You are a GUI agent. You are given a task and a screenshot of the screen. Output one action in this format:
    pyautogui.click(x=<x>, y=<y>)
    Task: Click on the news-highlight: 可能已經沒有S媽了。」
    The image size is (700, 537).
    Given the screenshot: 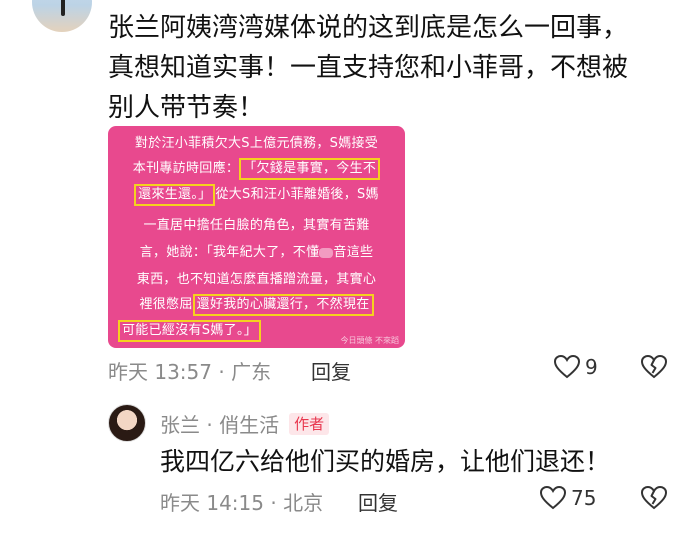 What is the action you would take?
    pyautogui.click(x=190, y=331)
    